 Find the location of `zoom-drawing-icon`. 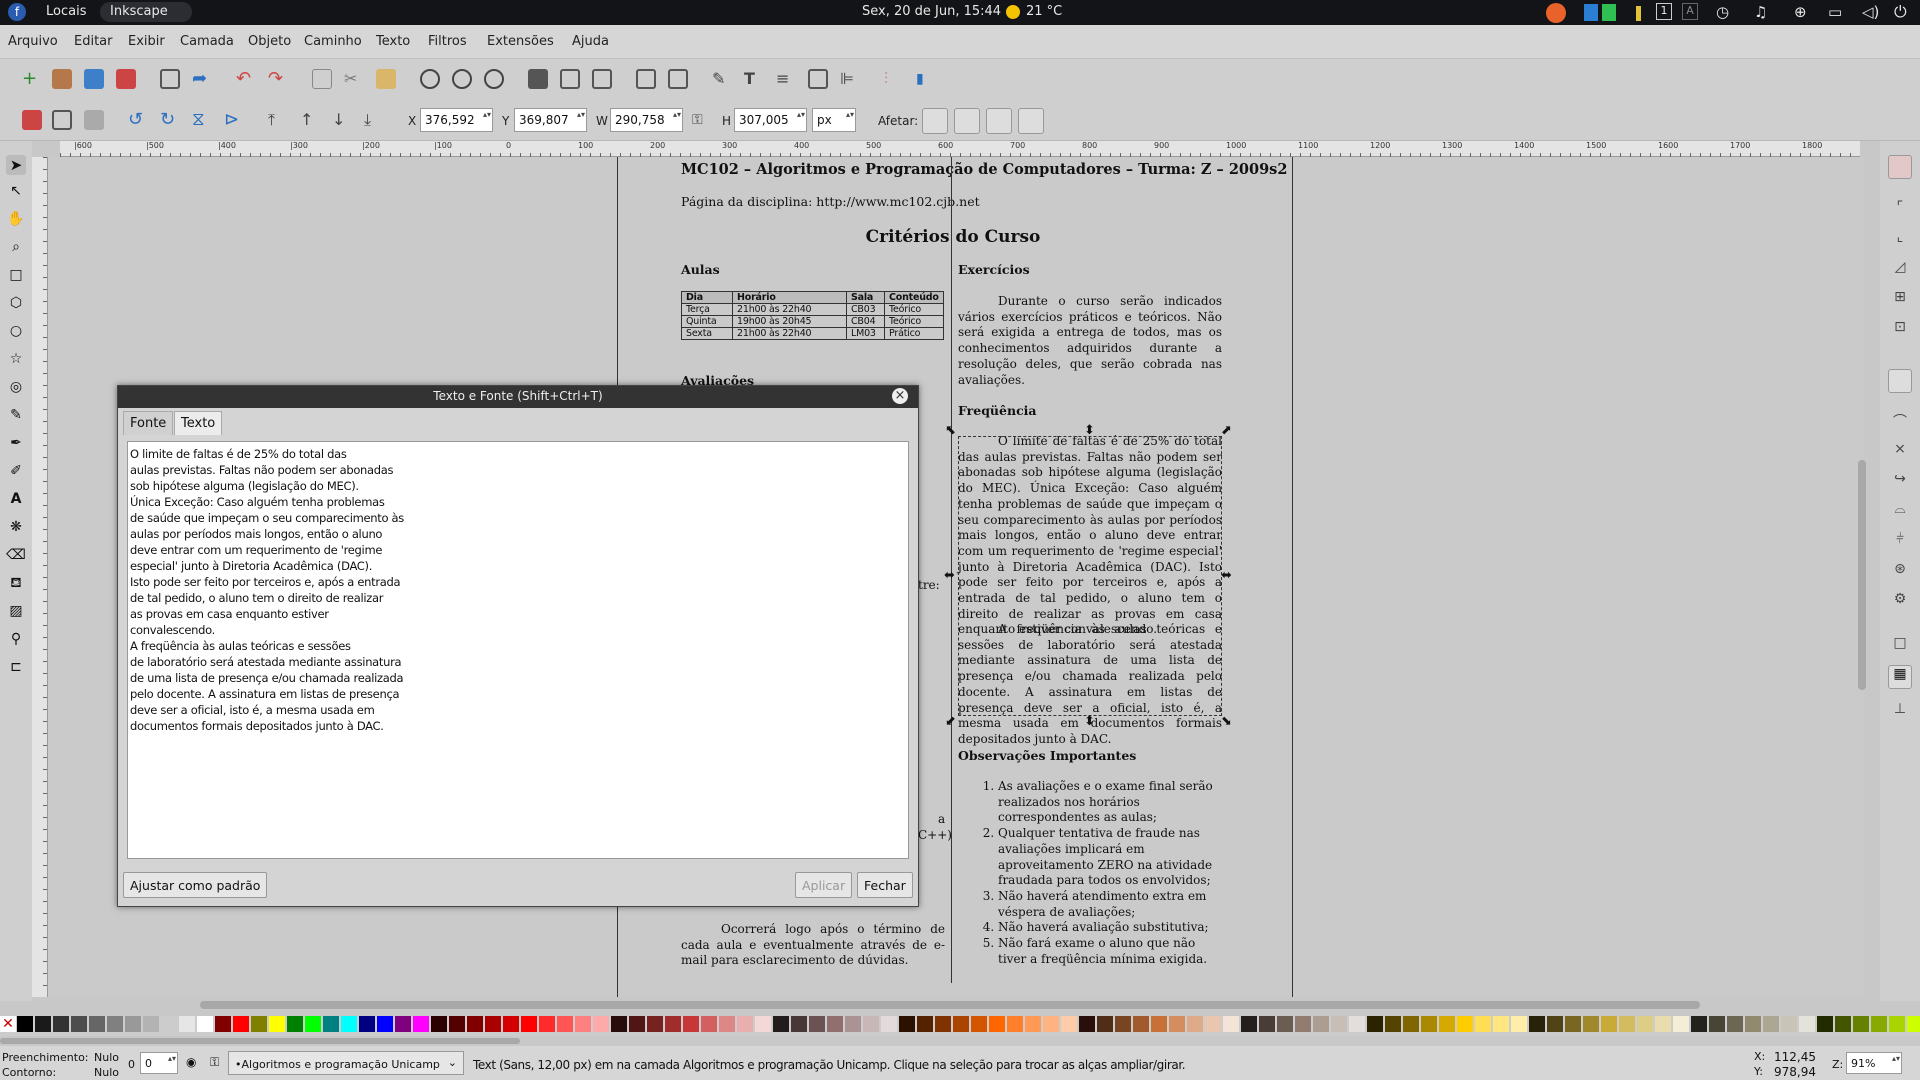

zoom-drawing-icon is located at coordinates (462, 79).